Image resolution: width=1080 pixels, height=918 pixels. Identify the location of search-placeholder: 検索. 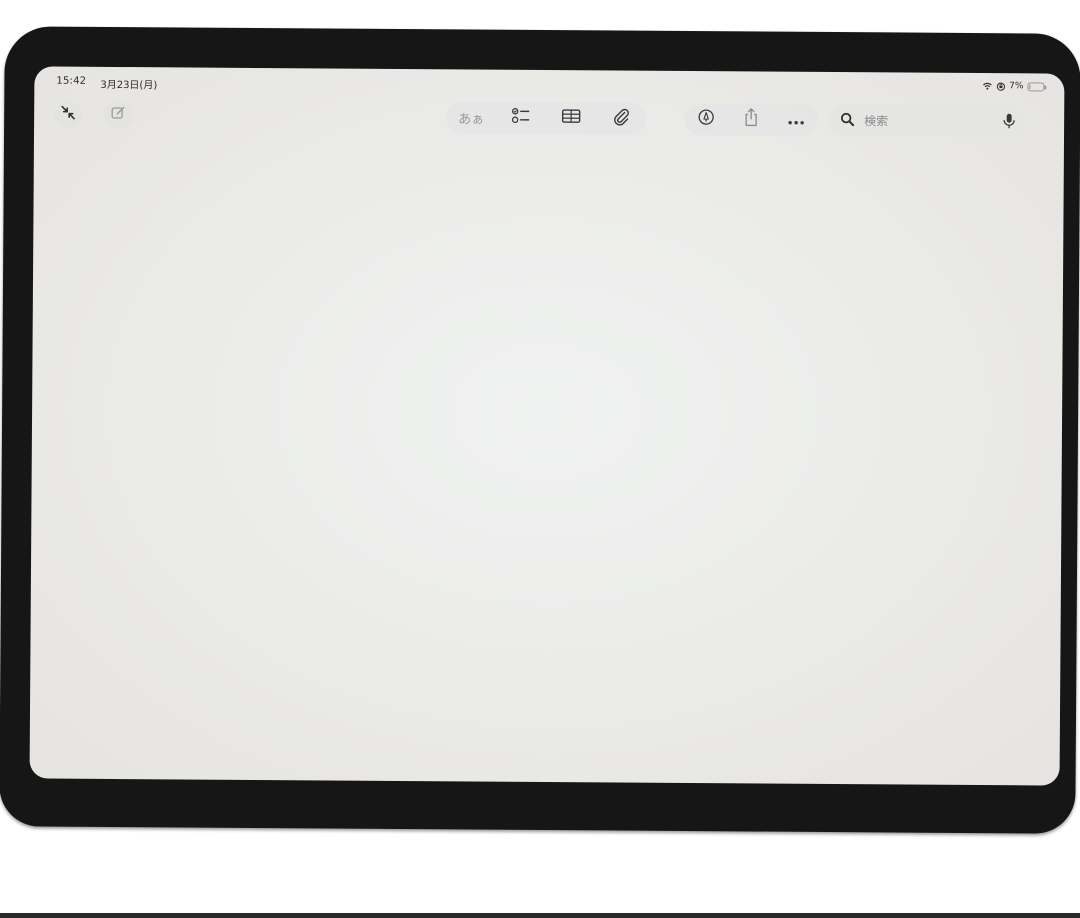
(876, 121).